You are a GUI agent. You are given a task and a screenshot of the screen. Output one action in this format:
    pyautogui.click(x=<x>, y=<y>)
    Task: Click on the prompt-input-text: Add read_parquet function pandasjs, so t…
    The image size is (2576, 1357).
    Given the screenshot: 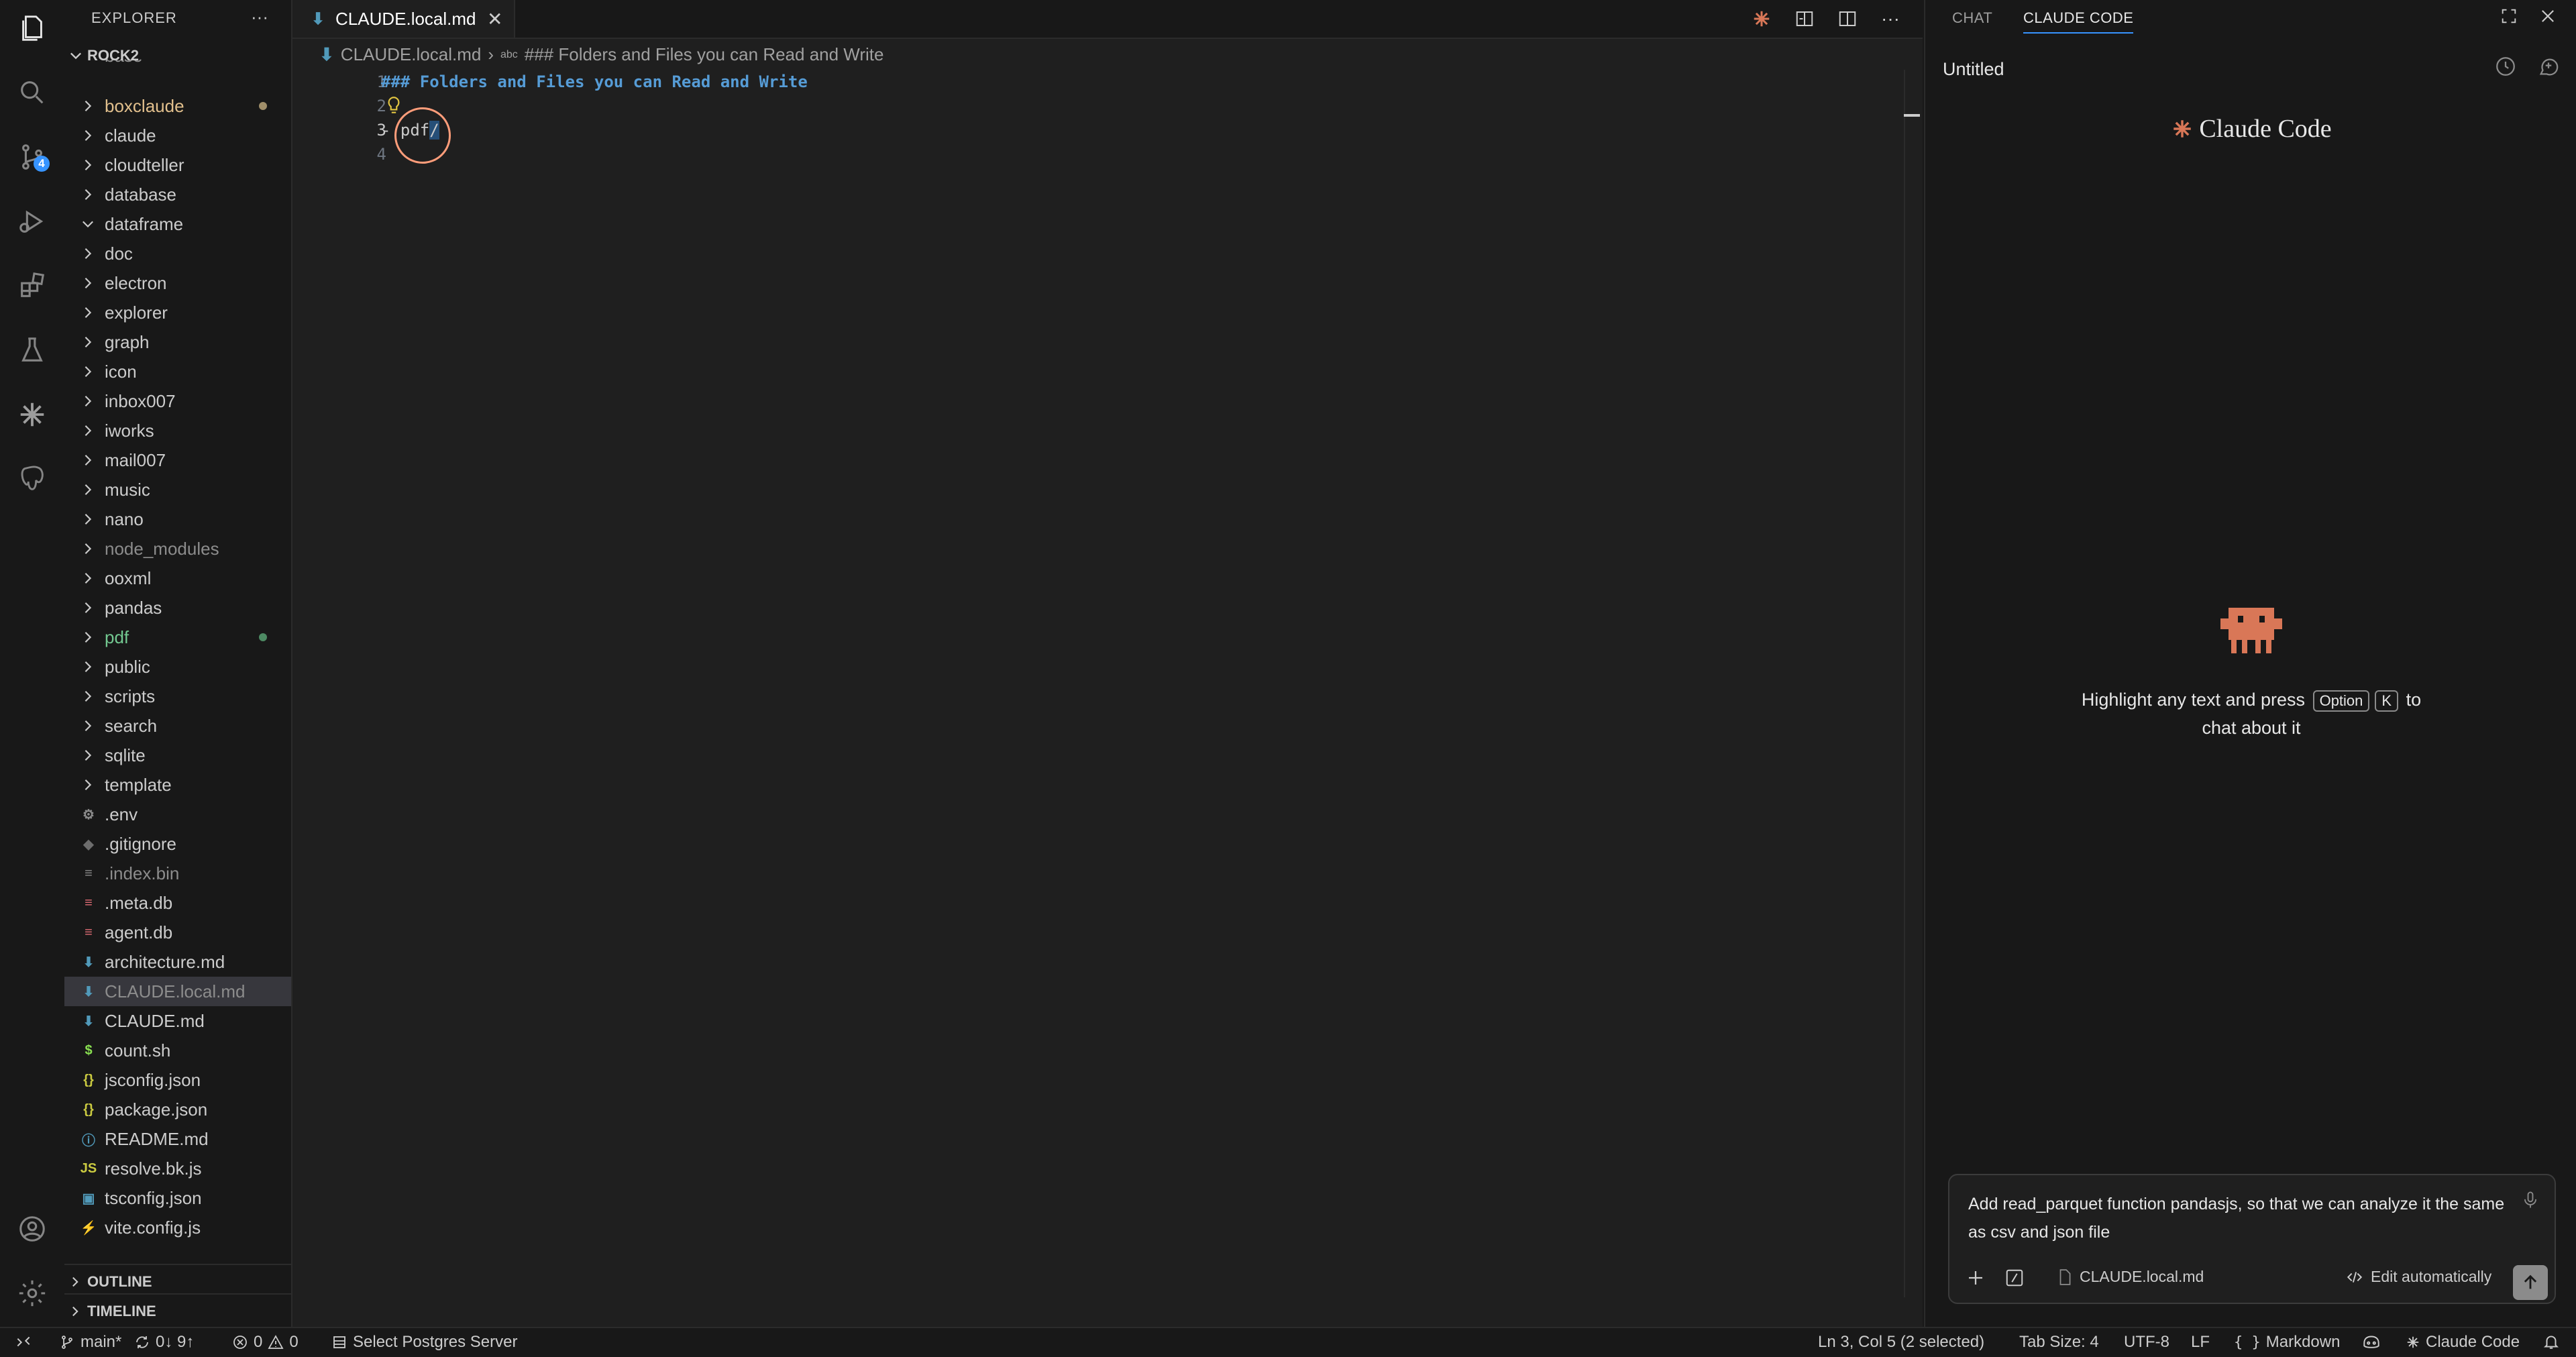 What is the action you would take?
    pyautogui.click(x=2236, y=1218)
    